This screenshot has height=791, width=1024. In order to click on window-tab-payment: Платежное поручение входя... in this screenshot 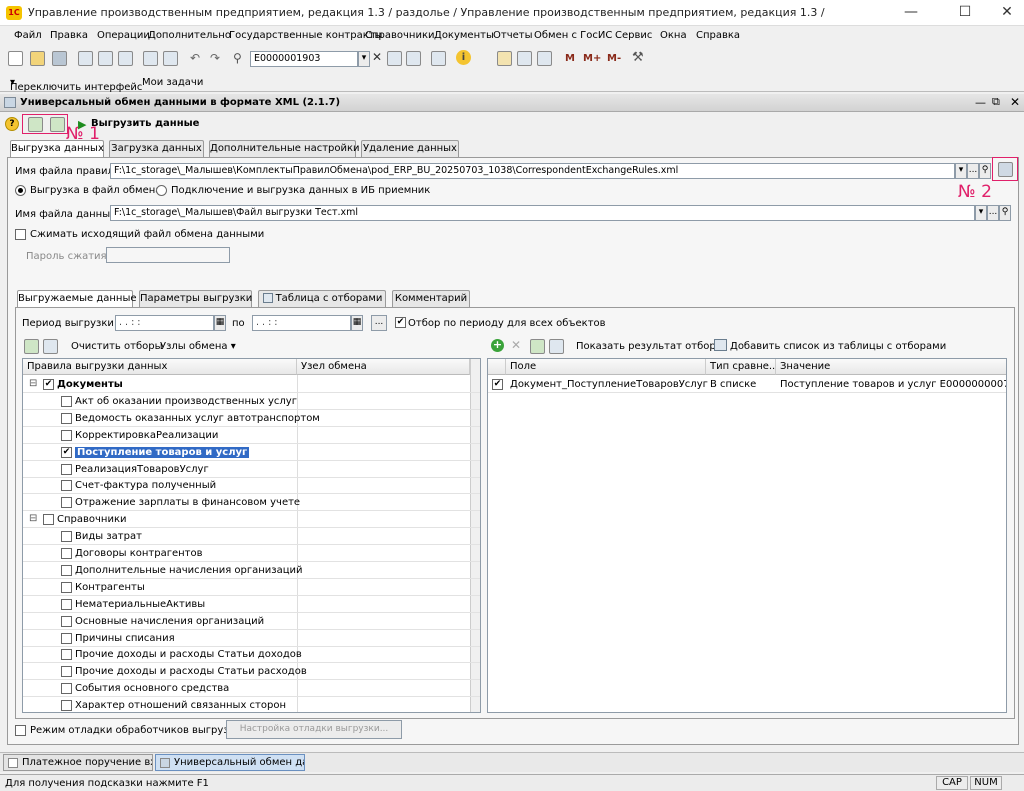, I will do `click(78, 762)`.